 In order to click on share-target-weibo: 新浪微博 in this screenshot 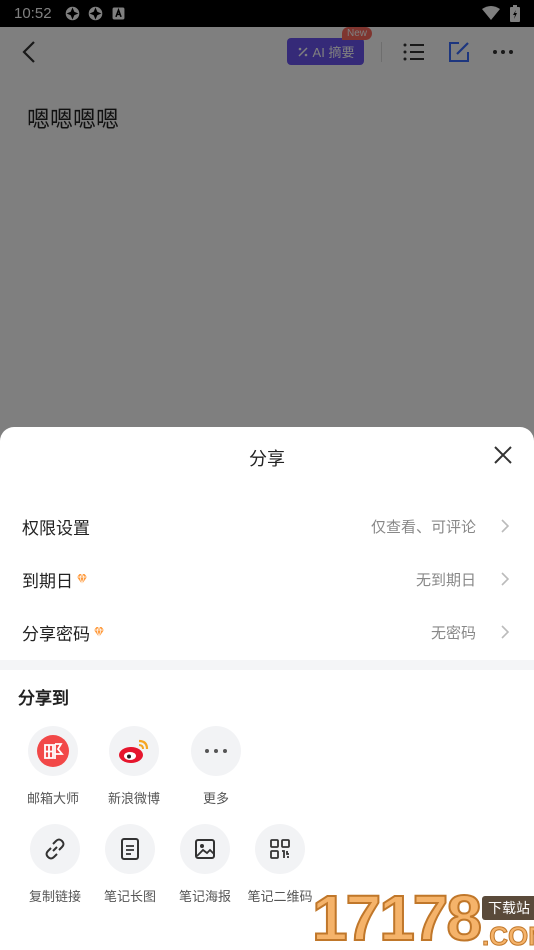, I will do `click(134, 766)`.